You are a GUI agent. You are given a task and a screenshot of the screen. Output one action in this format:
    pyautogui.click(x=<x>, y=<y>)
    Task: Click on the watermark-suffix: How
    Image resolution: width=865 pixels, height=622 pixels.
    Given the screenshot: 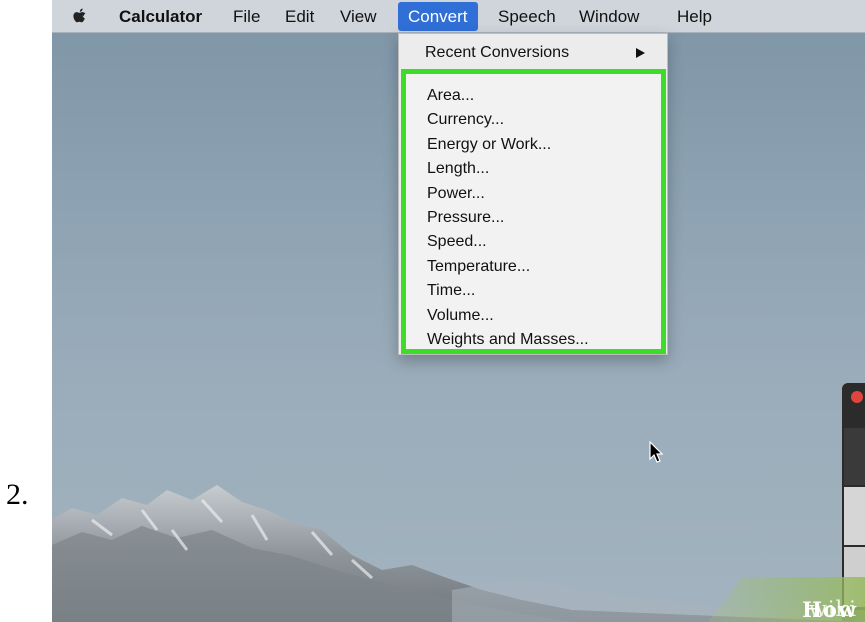 What is the action you would take?
    pyautogui.click(x=829, y=609)
    